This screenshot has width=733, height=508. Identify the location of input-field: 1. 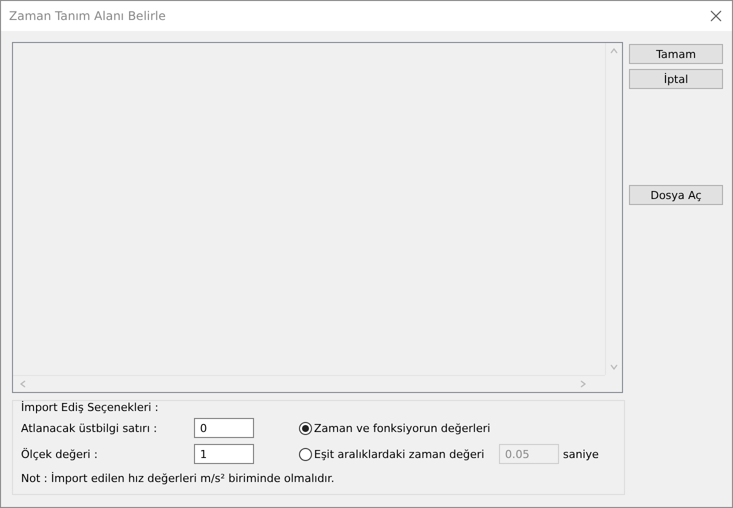
(224, 454).